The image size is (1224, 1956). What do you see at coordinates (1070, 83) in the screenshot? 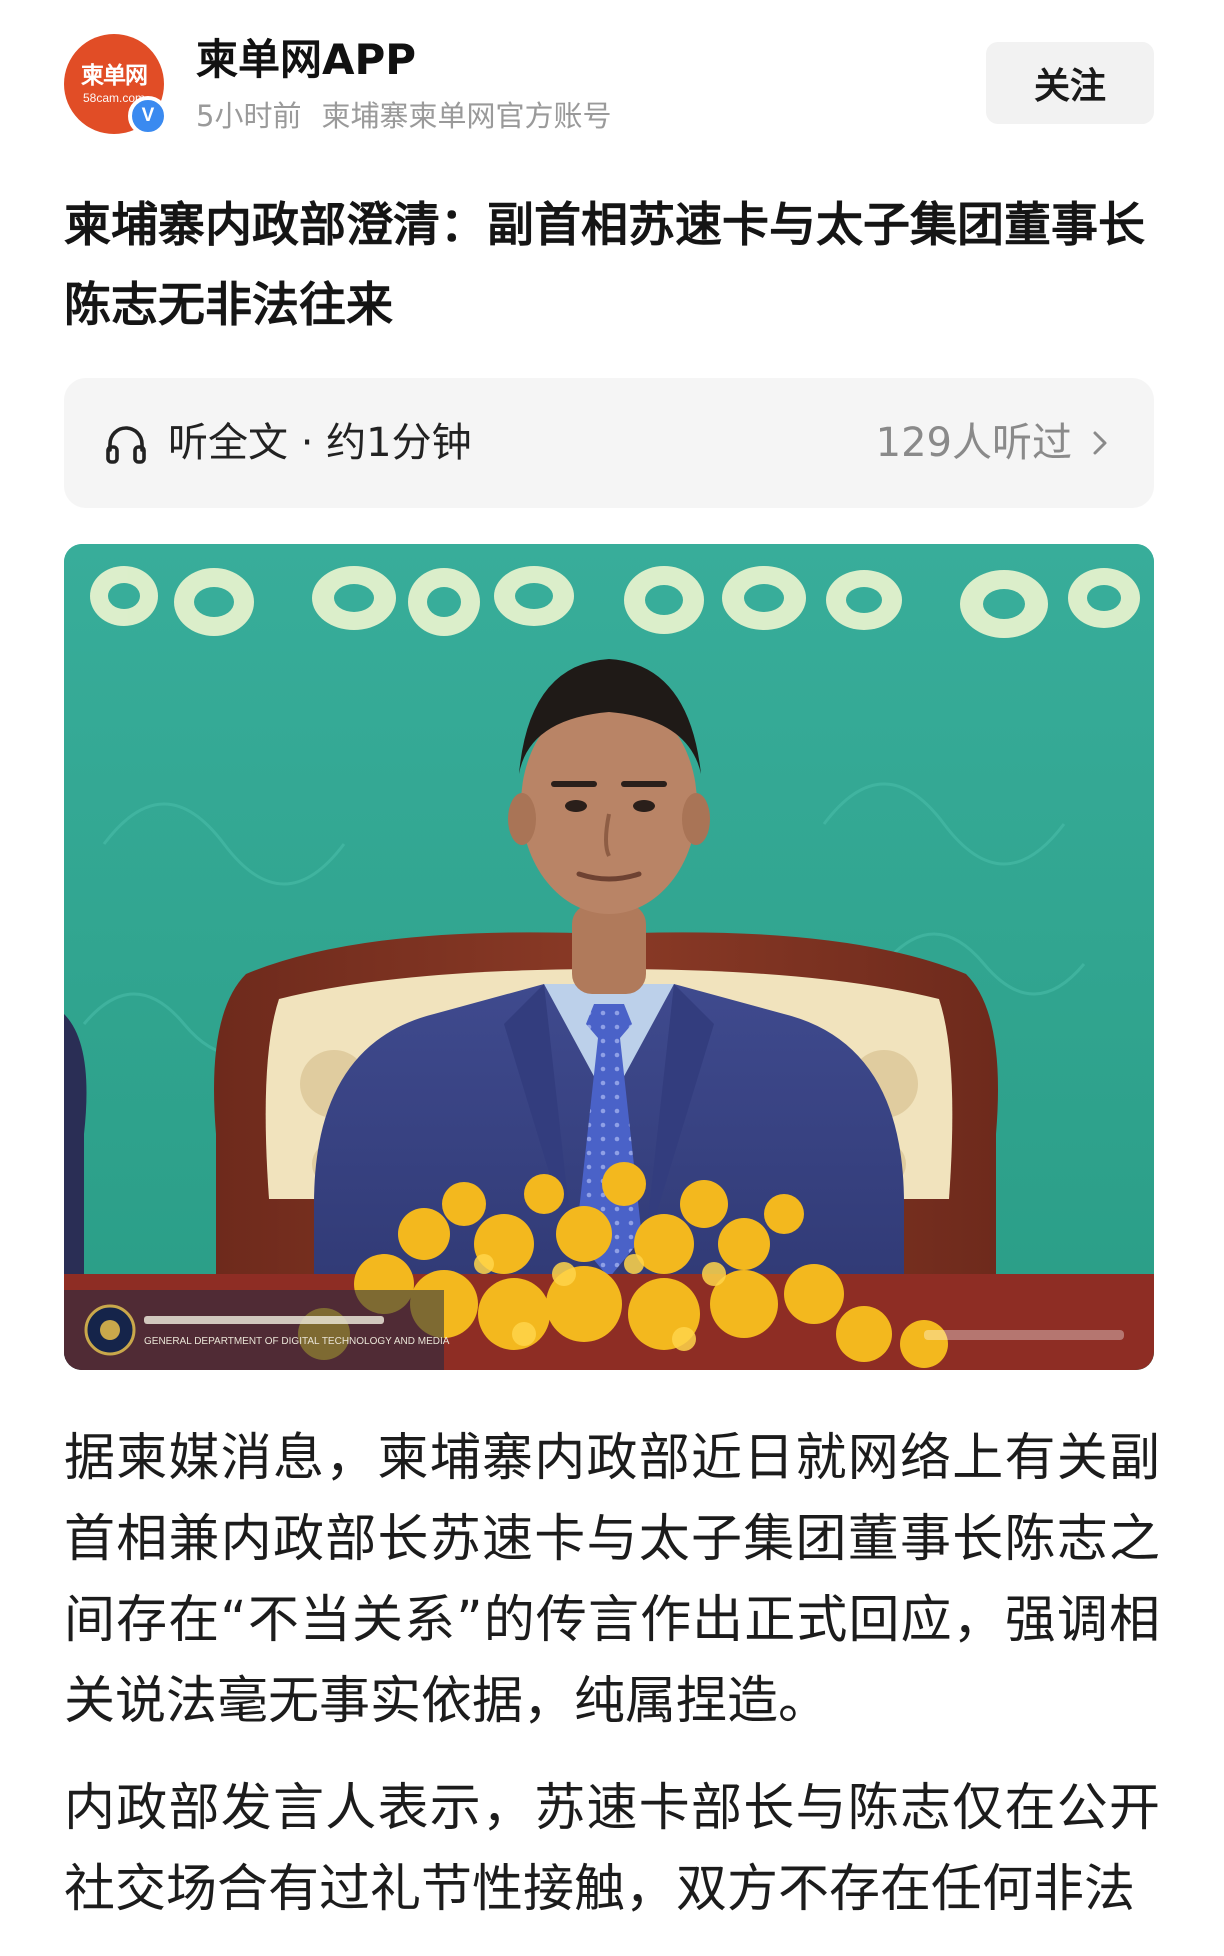
I see `follow-button: 关注` at bounding box center [1070, 83].